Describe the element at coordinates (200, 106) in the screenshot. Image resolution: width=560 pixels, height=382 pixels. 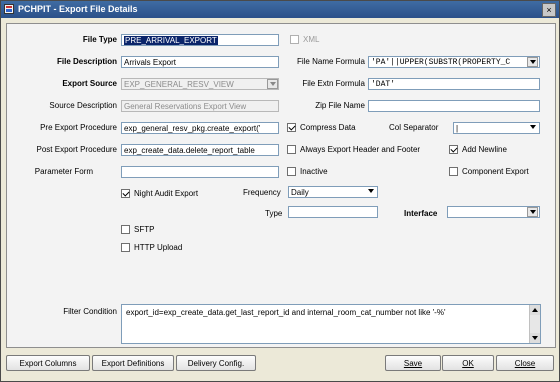
I see `source-description-field: General Reservations Export View` at that location.